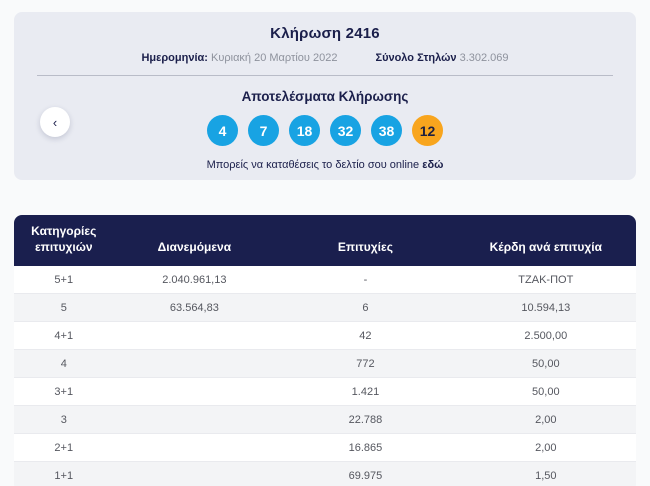 The image size is (650, 486). Describe the element at coordinates (365, 280) in the screenshot. I see `table-cell: -` at that location.